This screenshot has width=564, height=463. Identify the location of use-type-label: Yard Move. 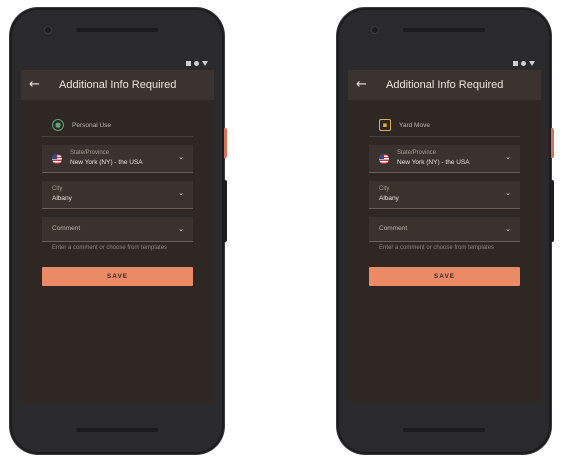
(414, 125).